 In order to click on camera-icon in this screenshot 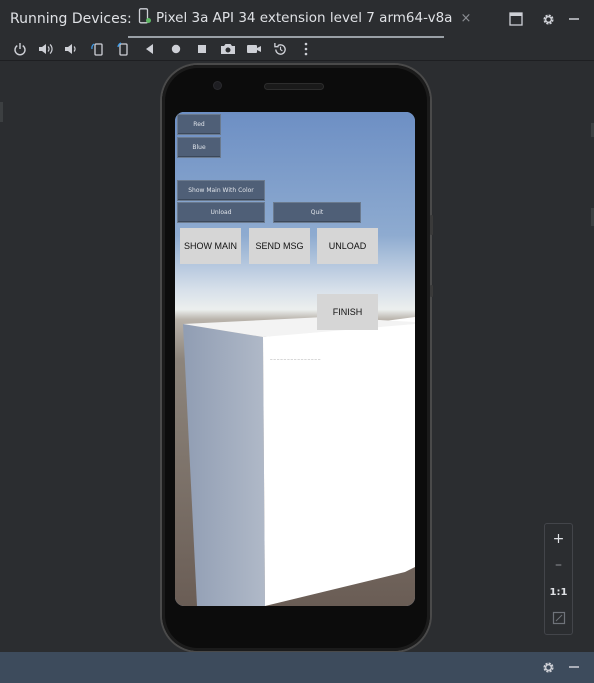, I will do `click(228, 49)`.